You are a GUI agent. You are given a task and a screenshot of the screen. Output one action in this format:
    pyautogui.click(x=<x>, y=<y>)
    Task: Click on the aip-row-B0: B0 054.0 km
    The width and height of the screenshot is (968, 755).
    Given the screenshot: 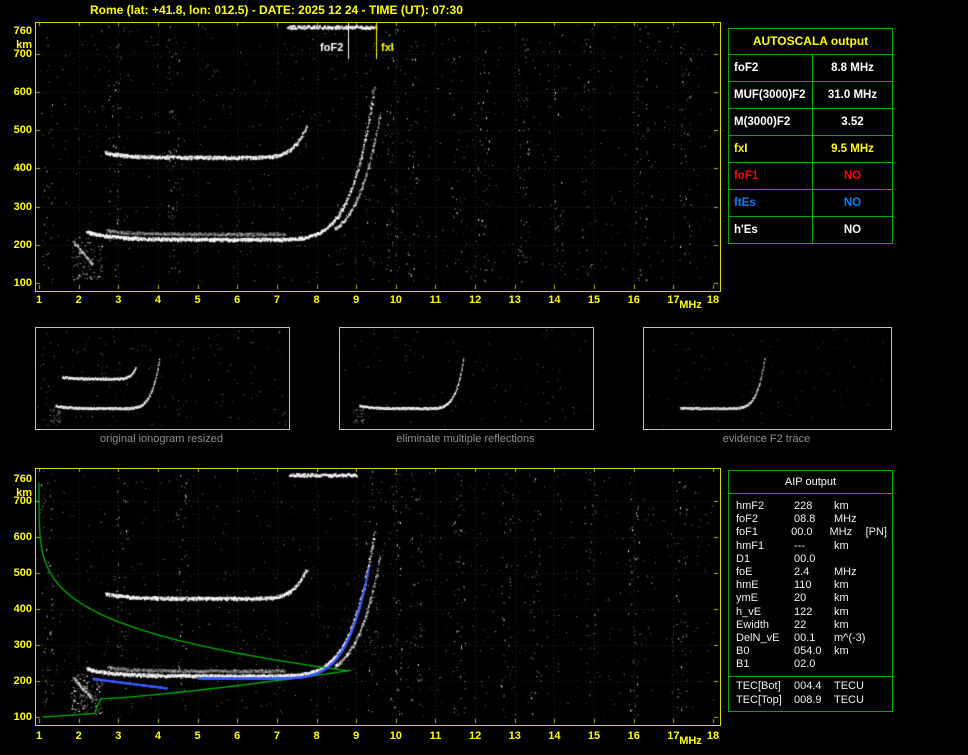 What is the action you would take?
    pyautogui.click(x=811, y=651)
    